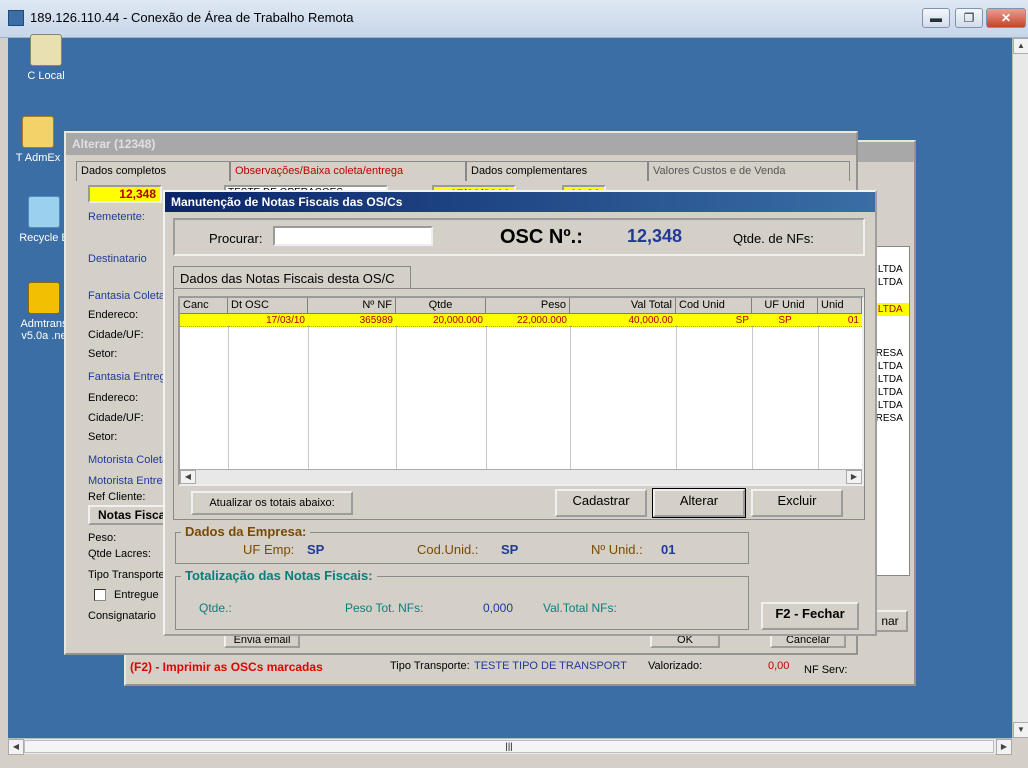  Describe the element at coordinates (103, 437) in the screenshot. I see `setor-entrega-label: Setor:` at that location.